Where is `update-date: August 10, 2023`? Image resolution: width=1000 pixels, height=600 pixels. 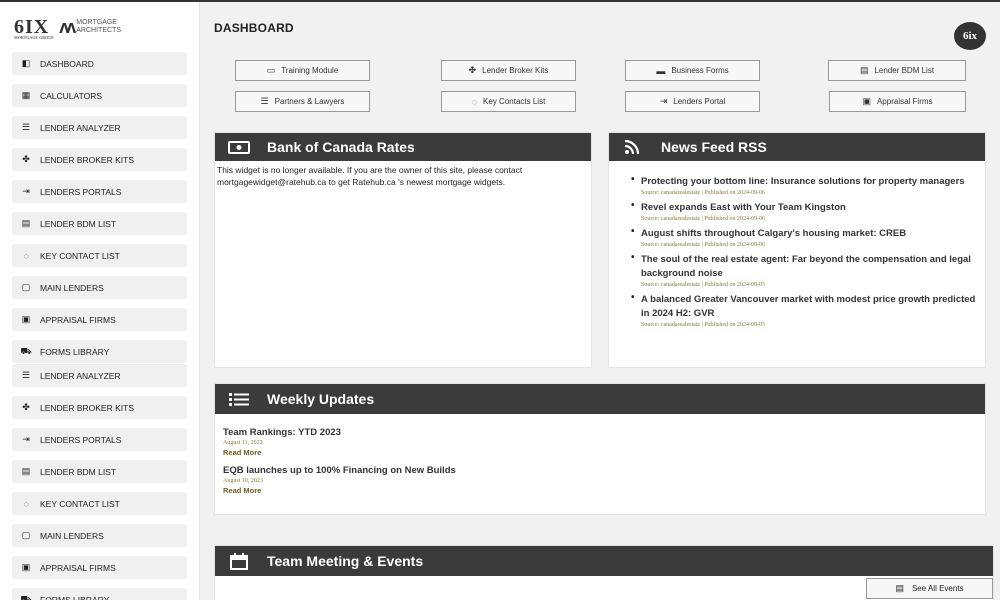
update-date: August 10, 2023 is located at coordinates (243, 481).